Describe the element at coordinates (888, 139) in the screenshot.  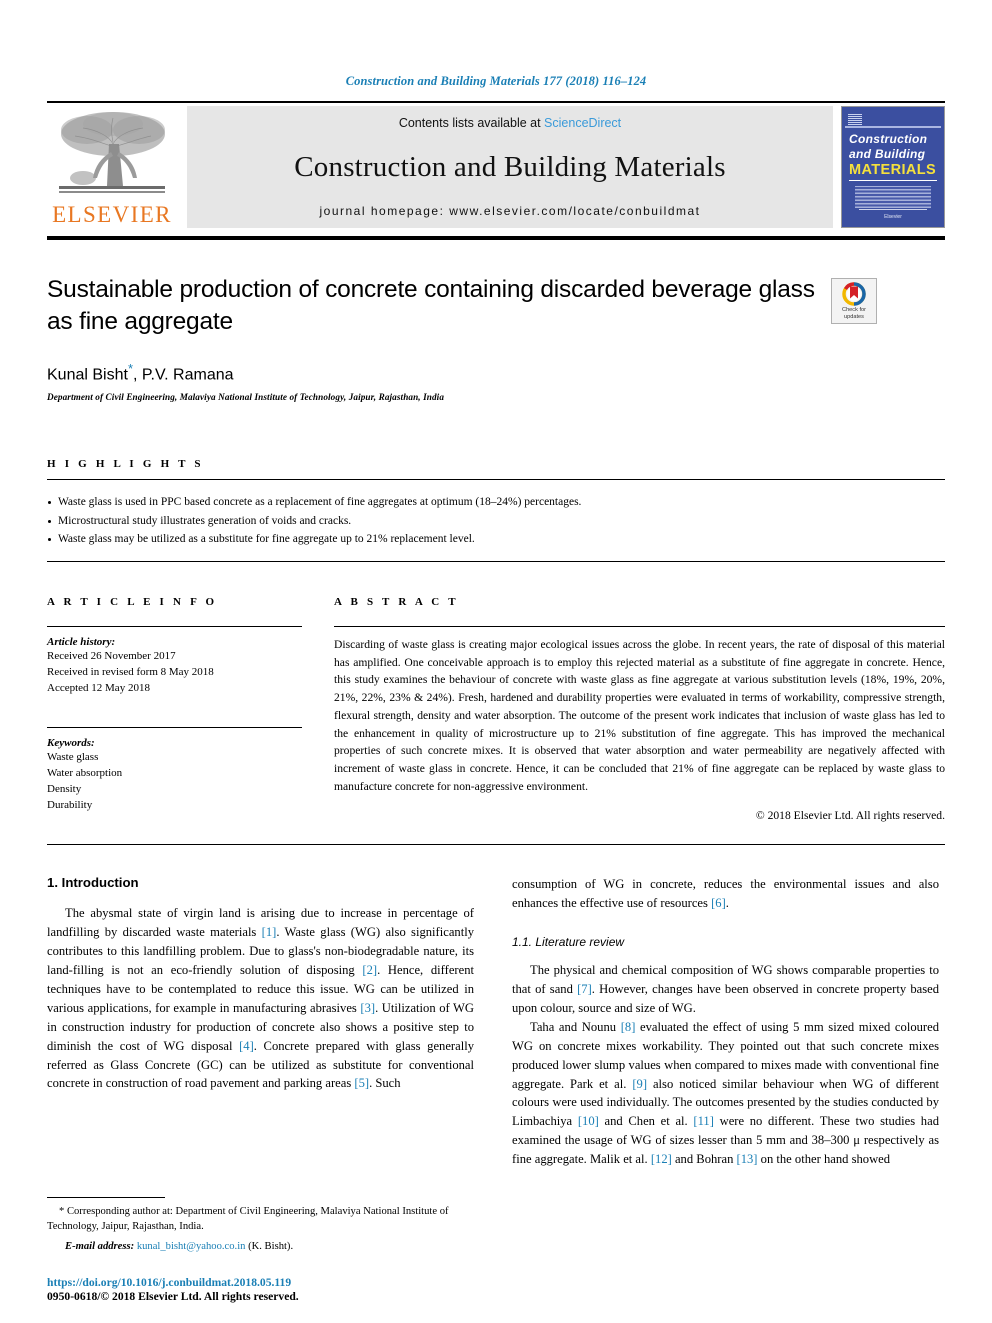
I see `cover-title-line1: Construction` at that location.